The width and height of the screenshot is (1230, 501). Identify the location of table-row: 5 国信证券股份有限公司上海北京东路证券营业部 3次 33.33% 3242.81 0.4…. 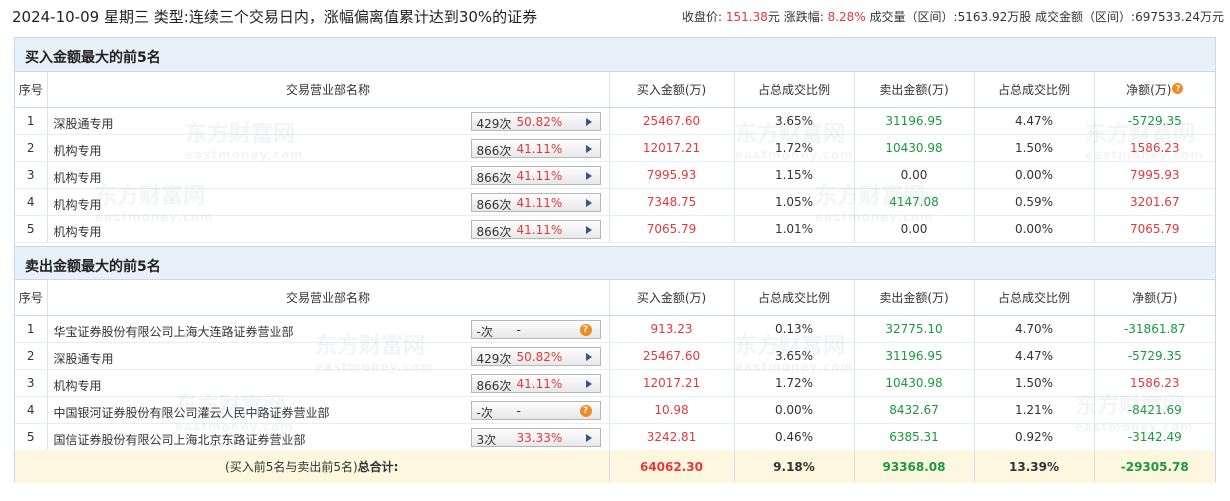
(615, 437).